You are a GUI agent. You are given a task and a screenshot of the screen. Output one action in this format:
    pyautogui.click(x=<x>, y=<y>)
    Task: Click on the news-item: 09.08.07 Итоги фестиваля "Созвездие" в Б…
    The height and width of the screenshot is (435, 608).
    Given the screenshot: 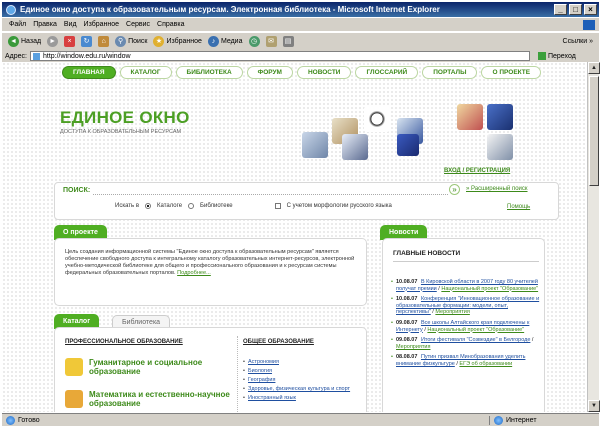 What is the action you would take?
    pyautogui.click(x=467, y=343)
    